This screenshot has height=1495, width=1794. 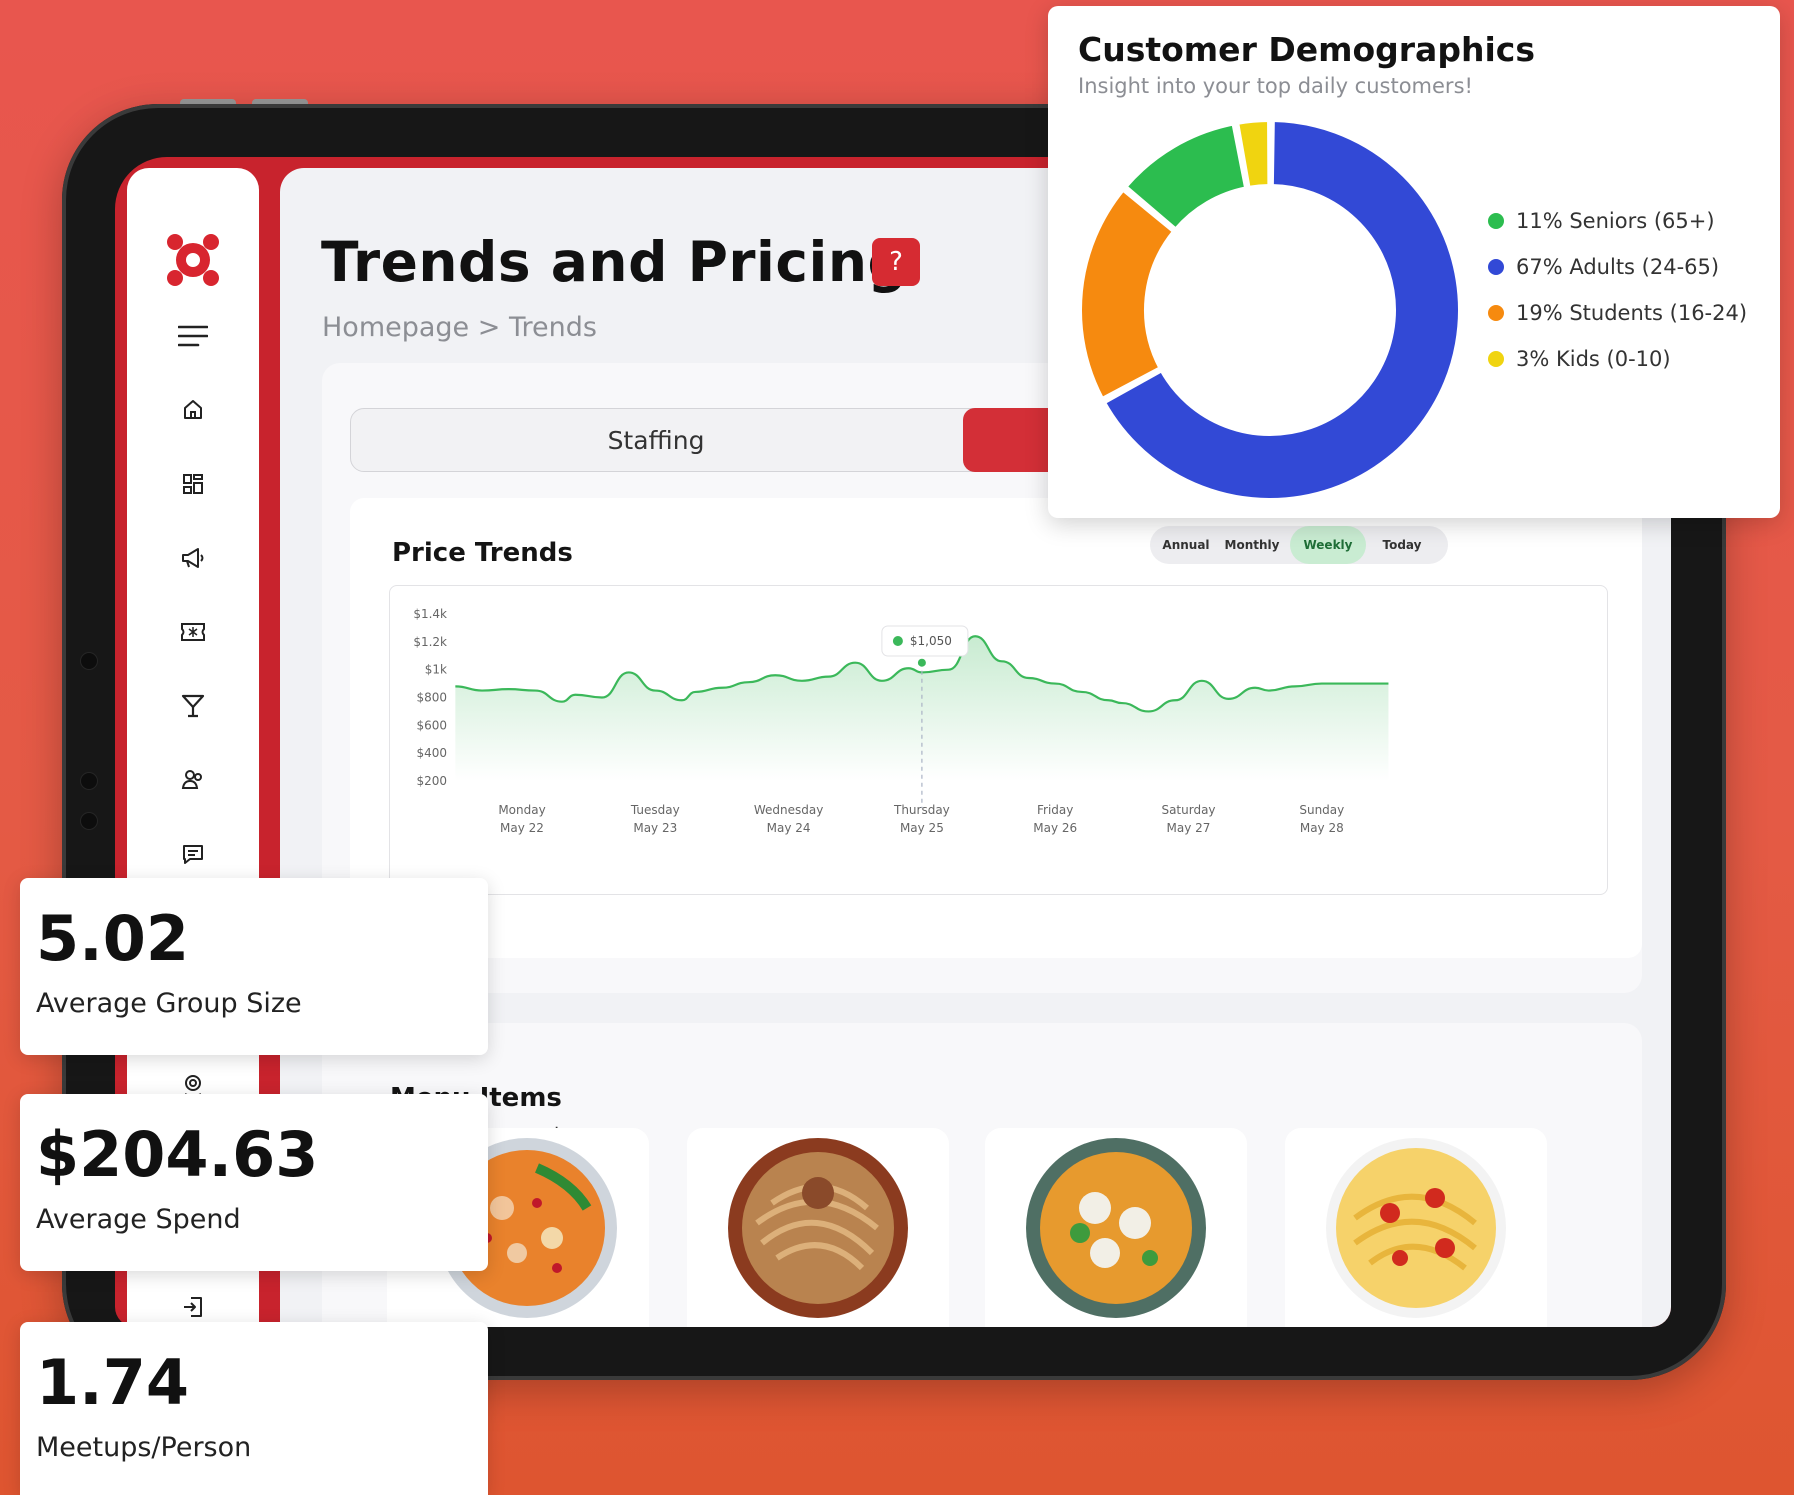 What do you see at coordinates (193, 484) in the screenshot?
I see `dashboard-icon` at bounding box center [193, 484].